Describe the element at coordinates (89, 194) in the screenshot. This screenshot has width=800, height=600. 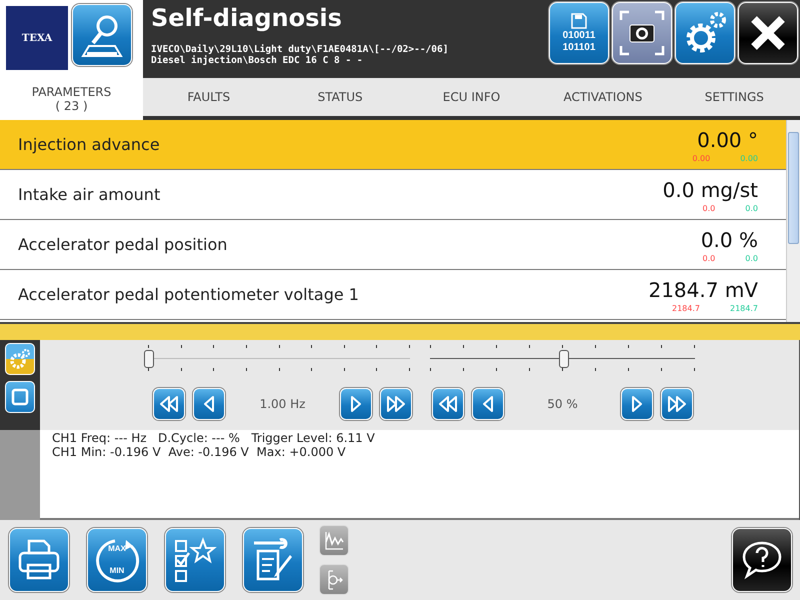
I see `parameter-name: Intake air amount` at that location.